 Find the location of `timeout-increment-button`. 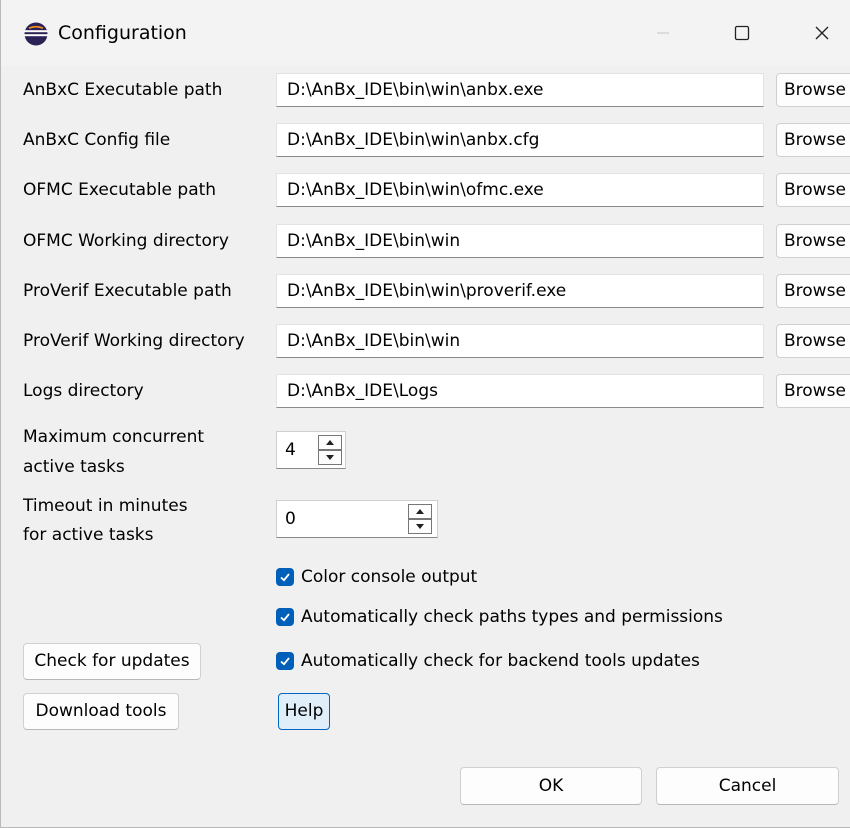

timeout-increment-button is located at coordinates (420, 511).